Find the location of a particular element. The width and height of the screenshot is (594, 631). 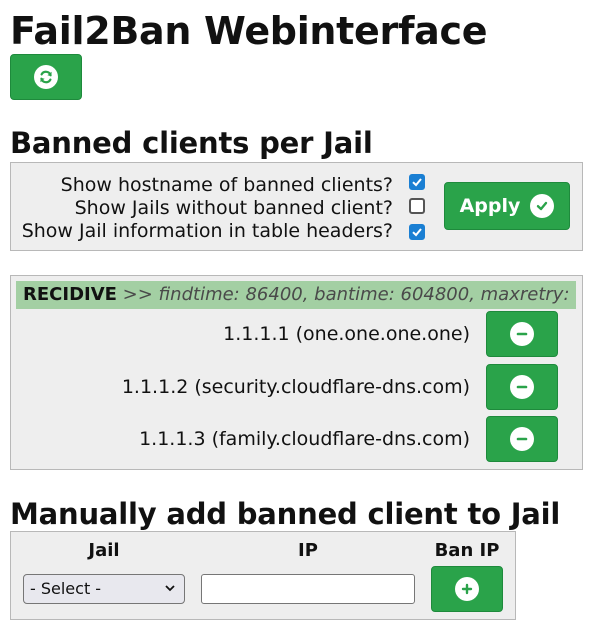

show-hostname-checkbox is located at coordinates (417, 182).